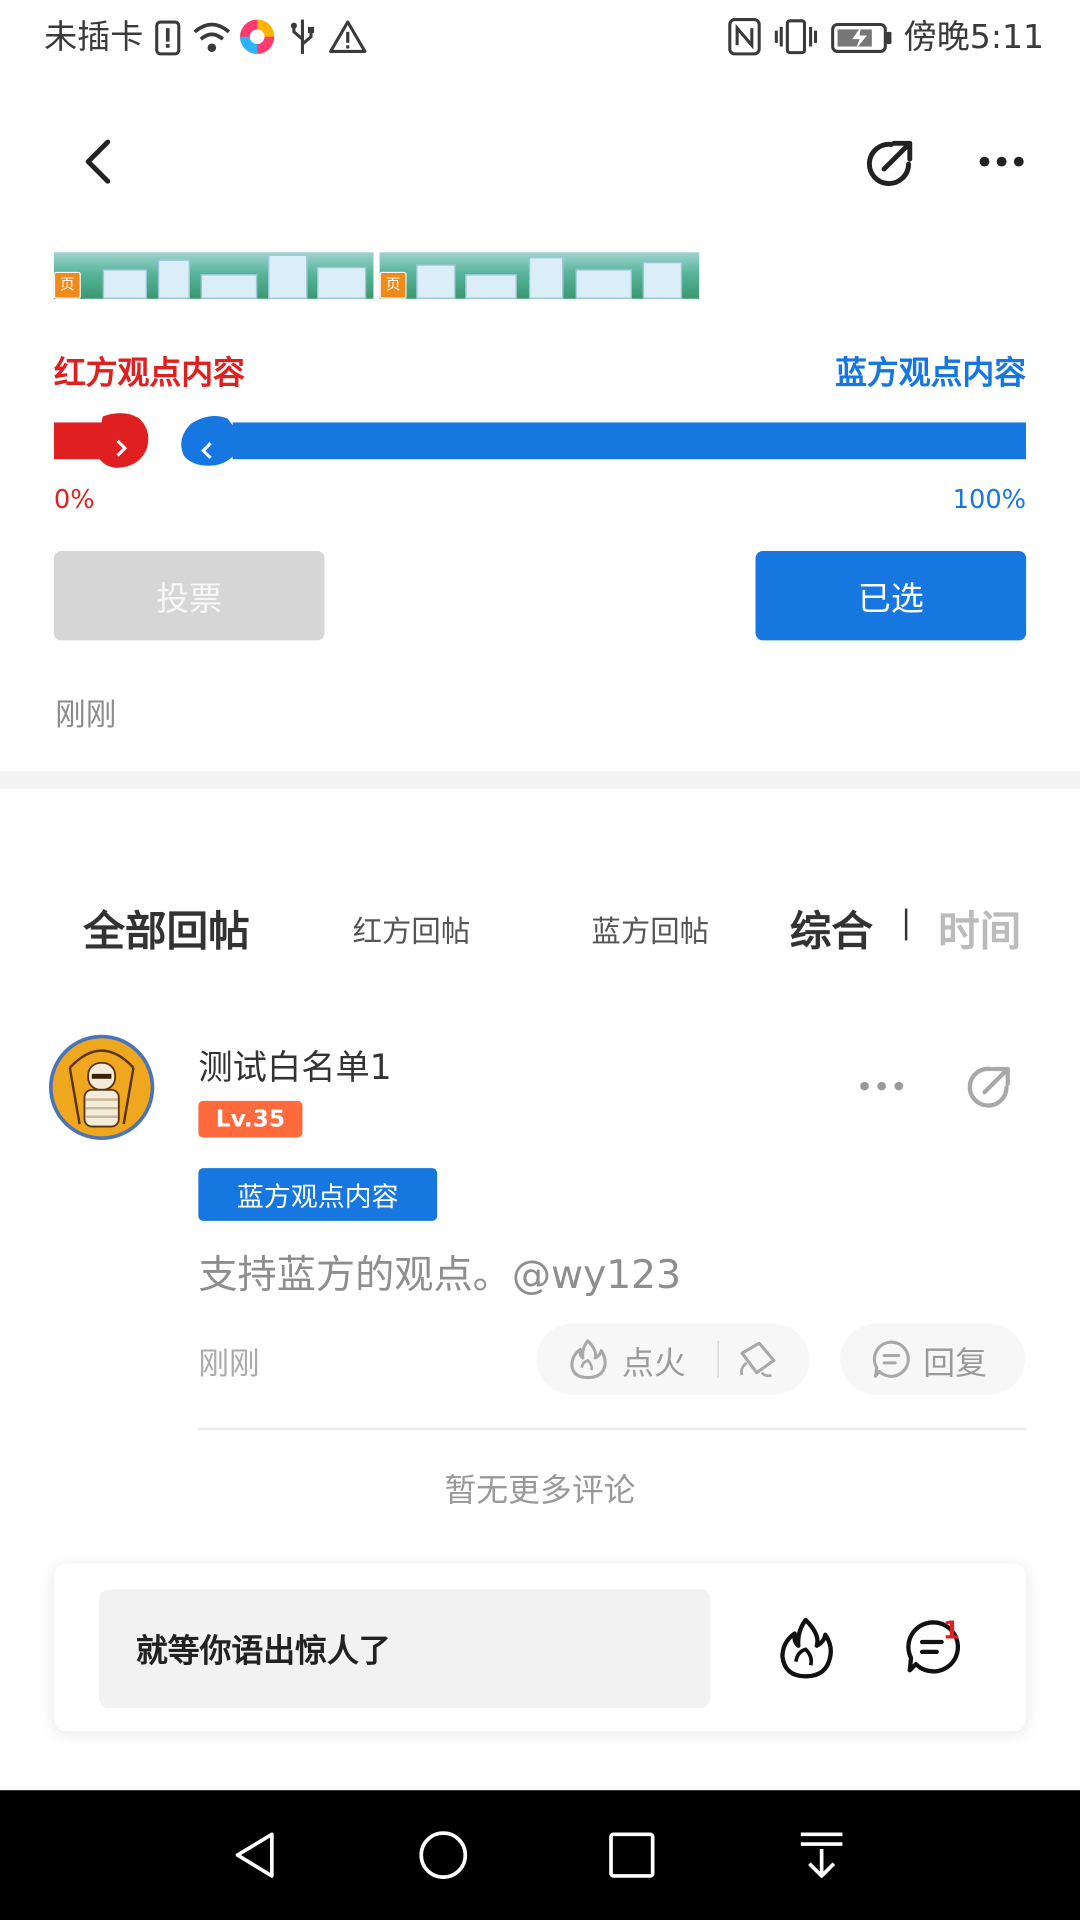 The height and width of the screenshot is (1920, 1080). I want to click on nav-home-icon, so click(443, 1854).